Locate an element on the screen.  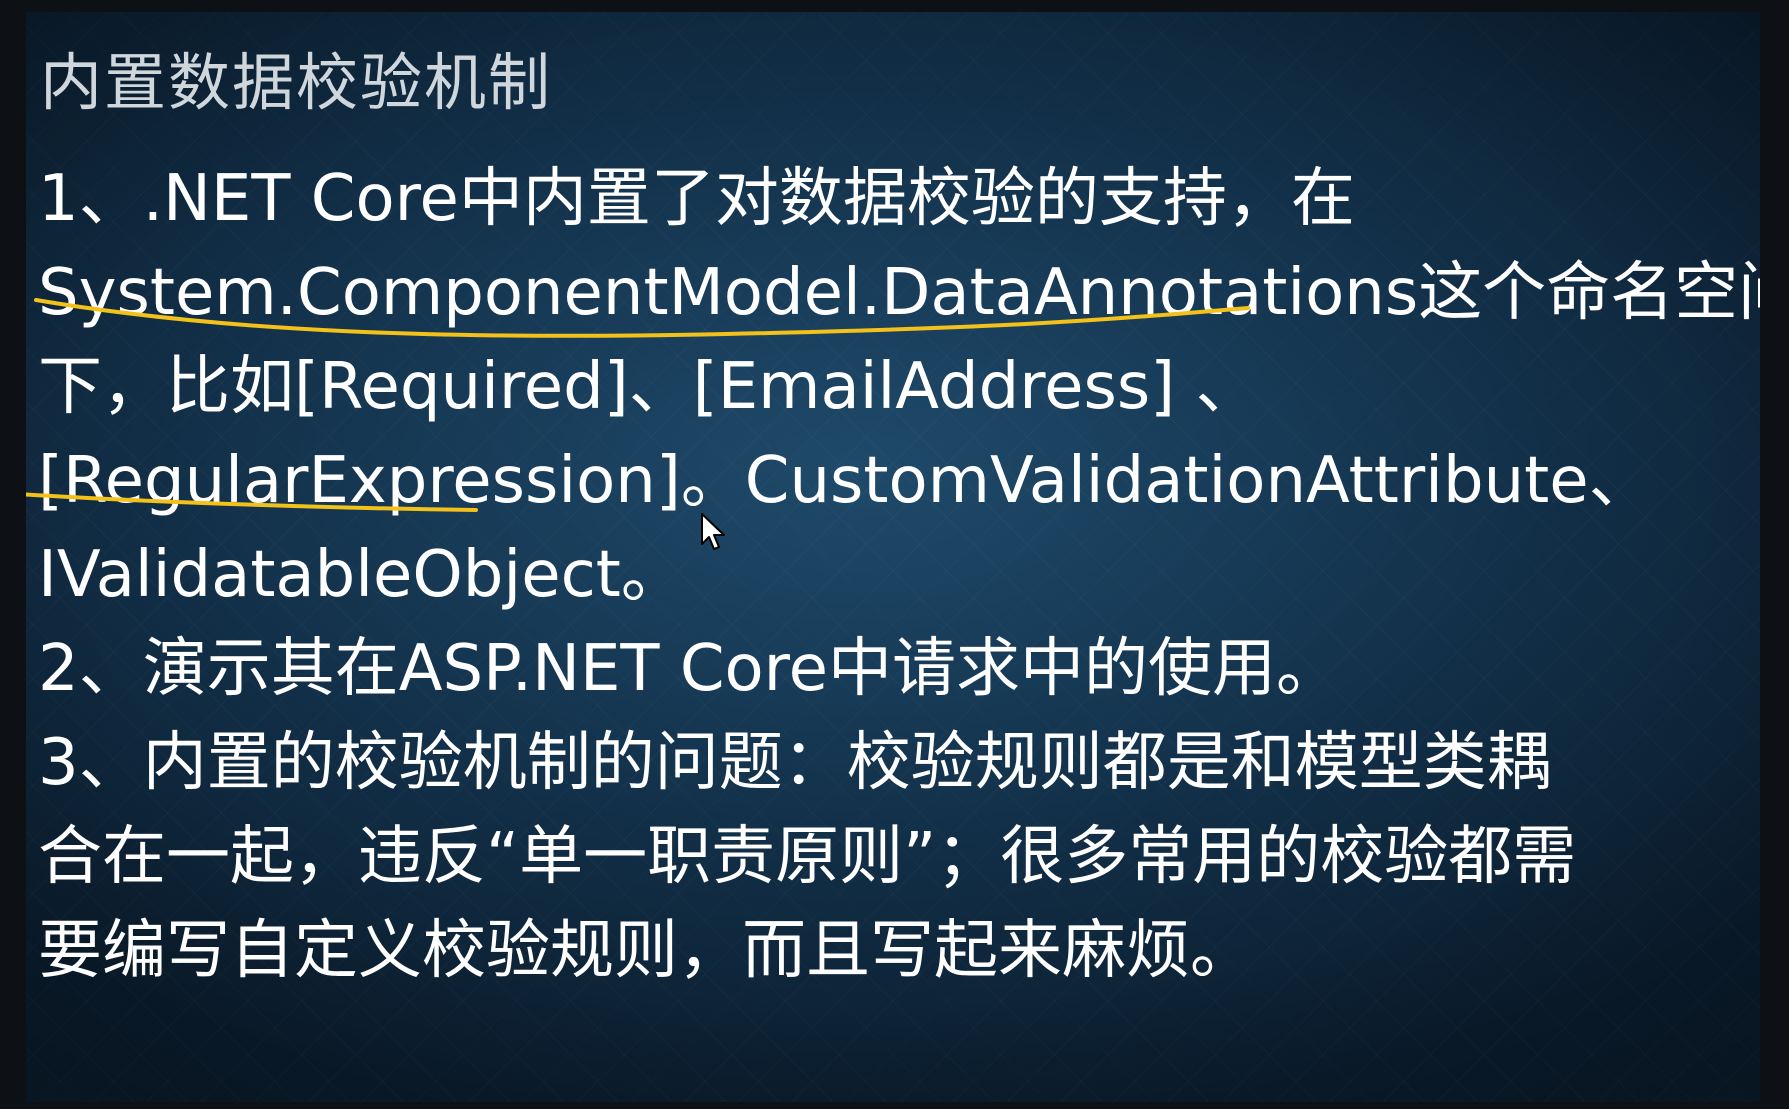
body-line-5: IValidatableObject。 is located at coordinates (361, 575).